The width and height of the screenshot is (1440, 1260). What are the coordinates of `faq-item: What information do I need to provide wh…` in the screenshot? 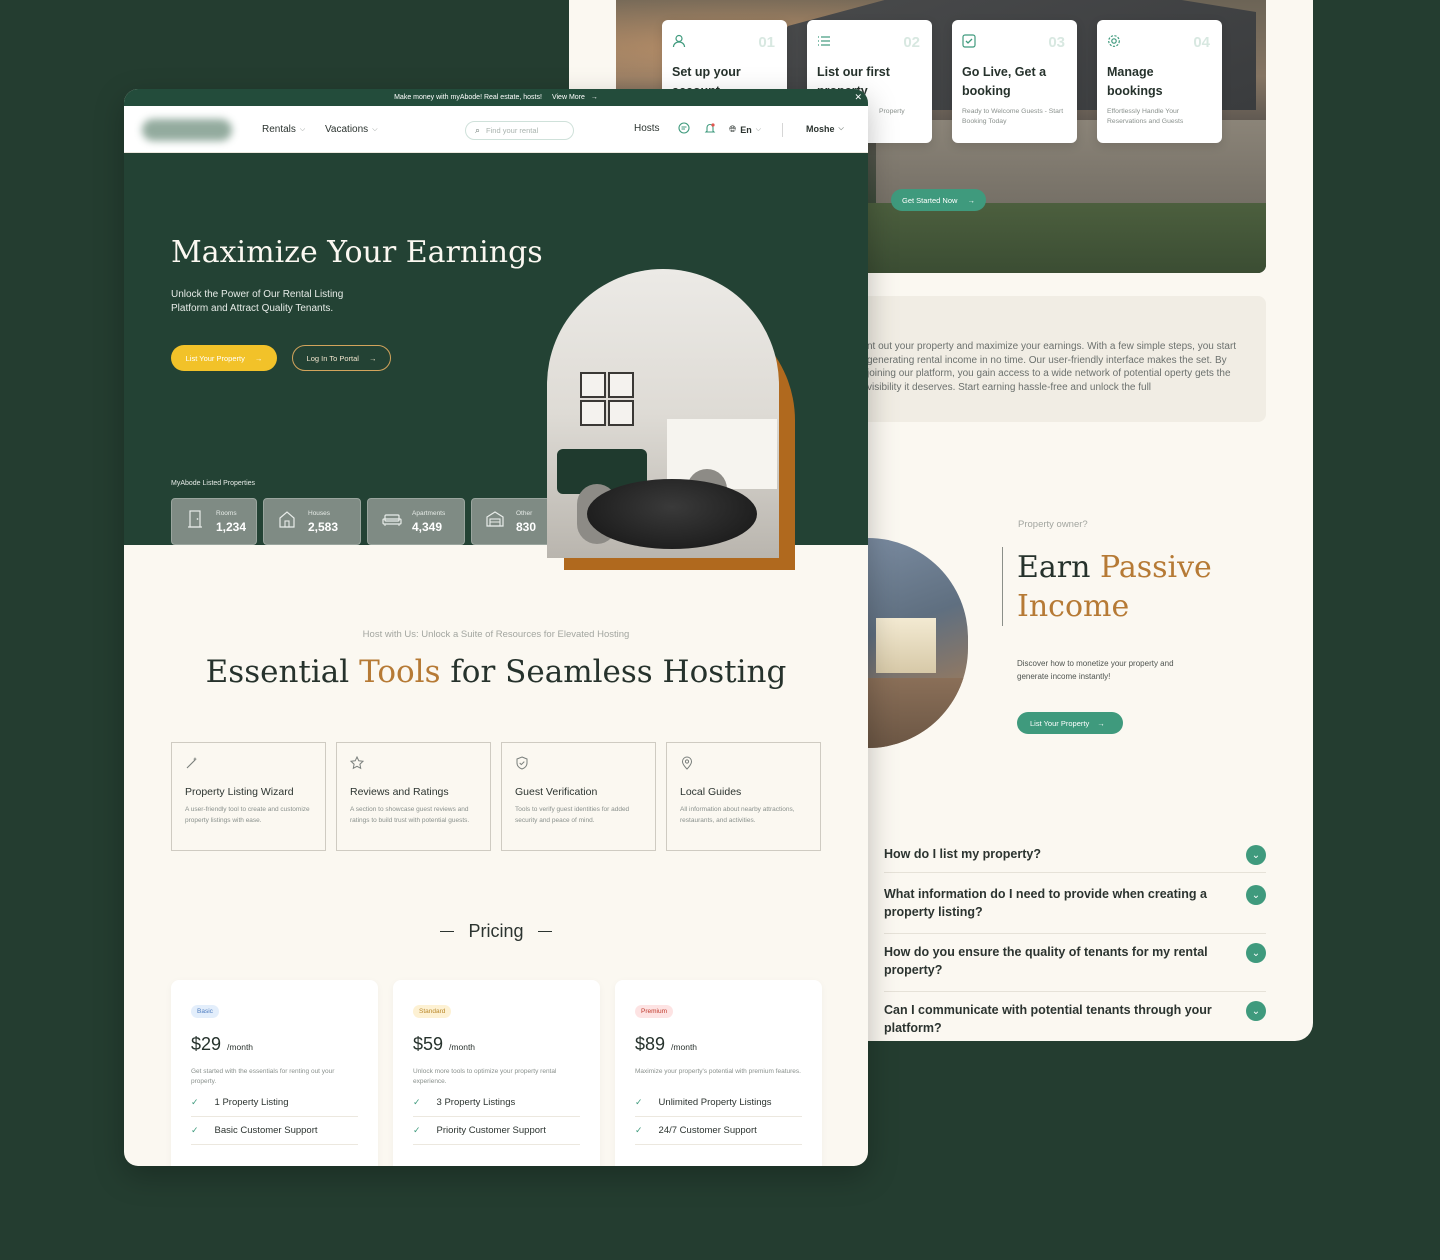 It's located at (1075, 909).